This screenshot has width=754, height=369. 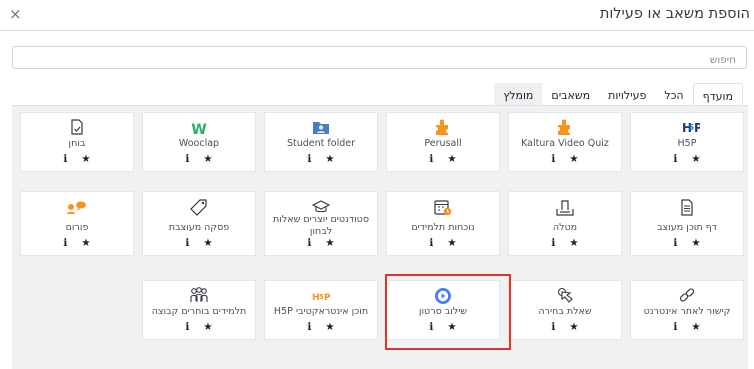 I want to click on activity-tile-h5p-interactive: H5P תוכן אינטראקטיבי H5P ℹ ★, so click(x=321, y=310).